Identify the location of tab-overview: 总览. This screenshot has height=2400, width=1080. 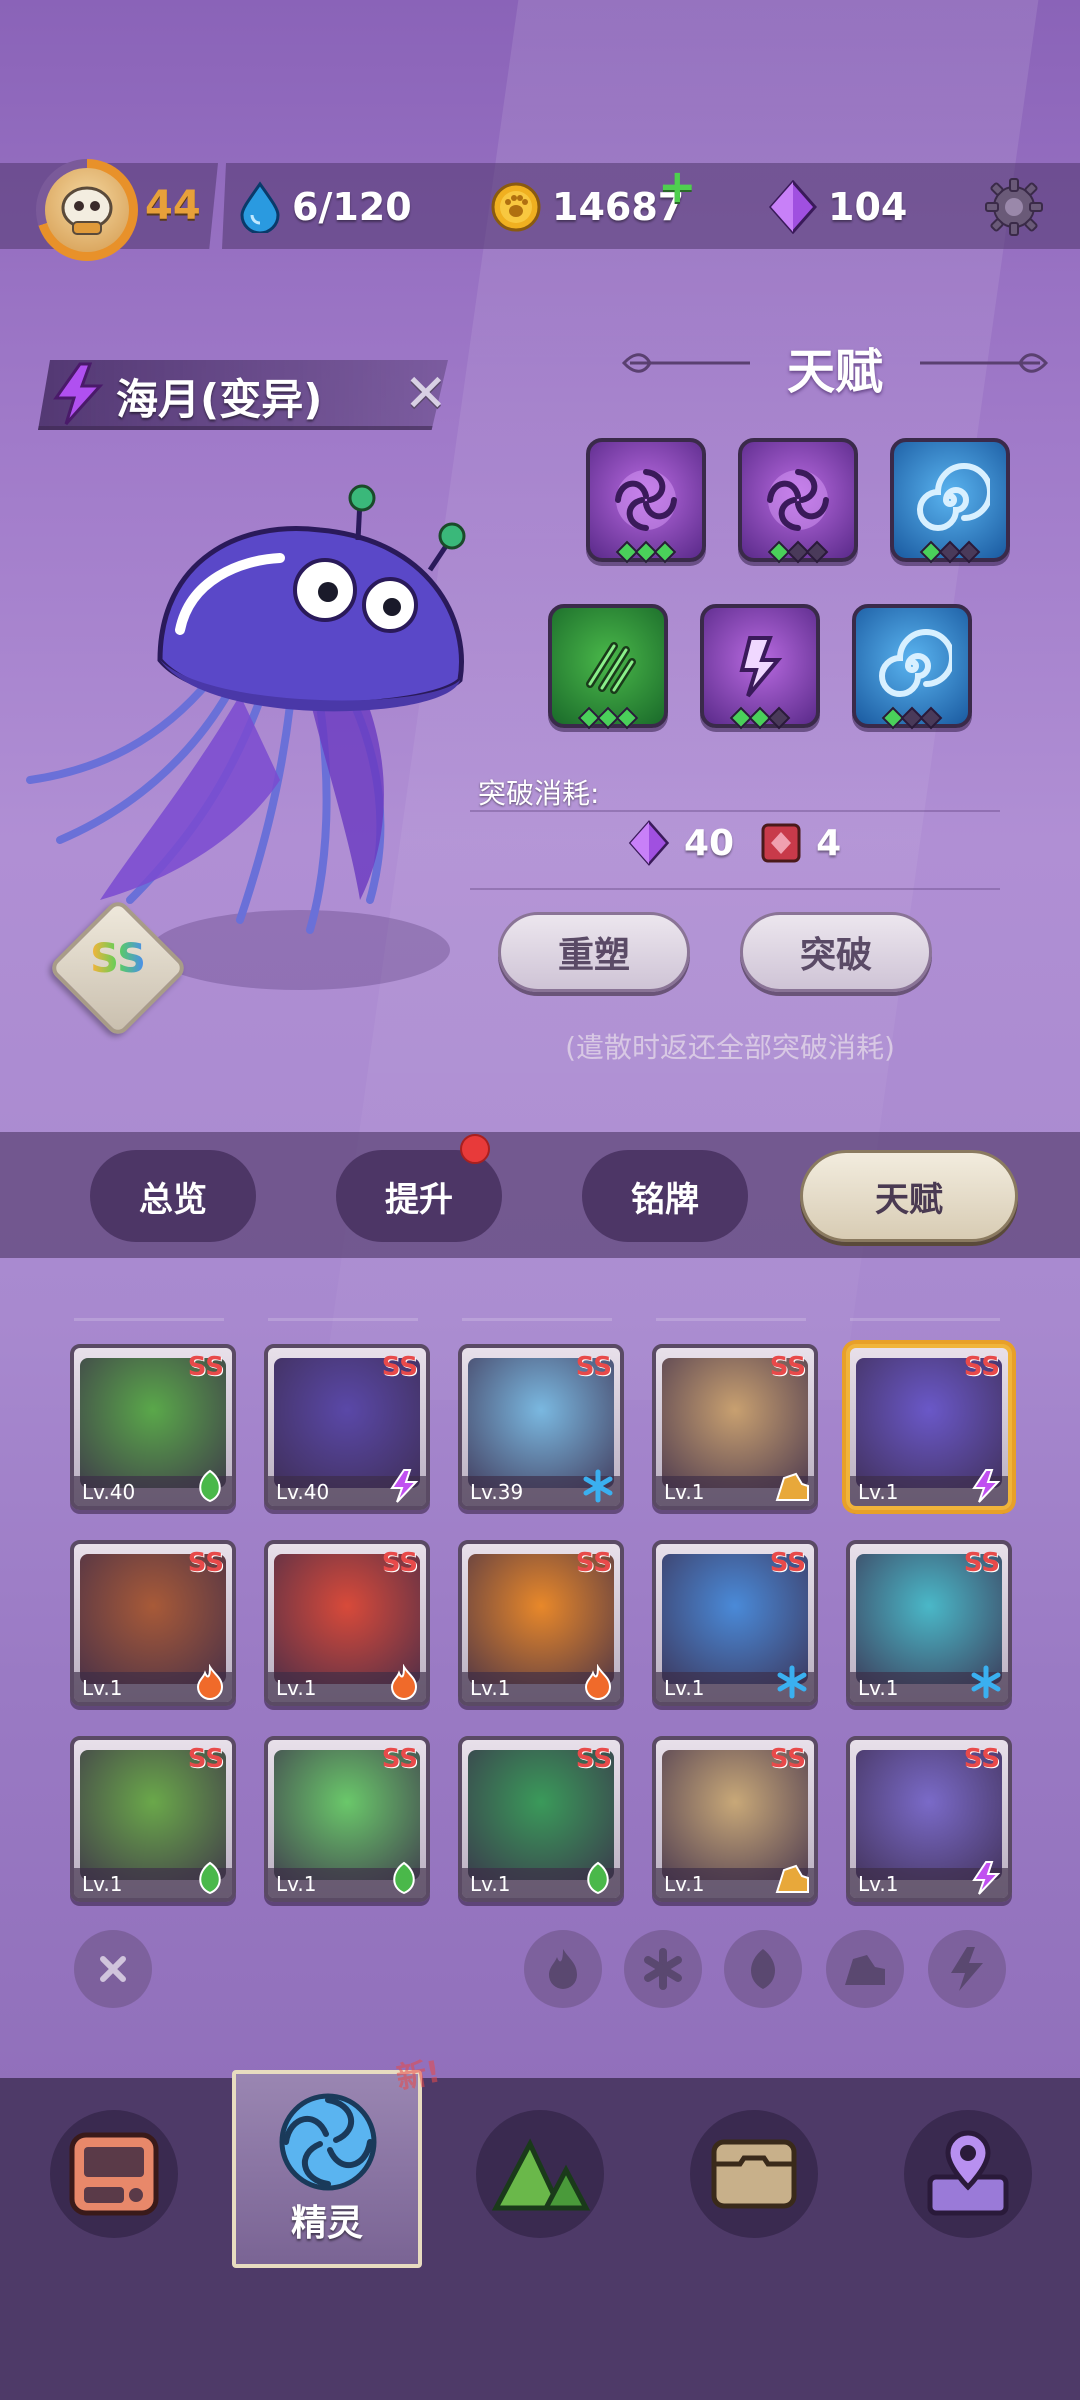
(173, 1196).